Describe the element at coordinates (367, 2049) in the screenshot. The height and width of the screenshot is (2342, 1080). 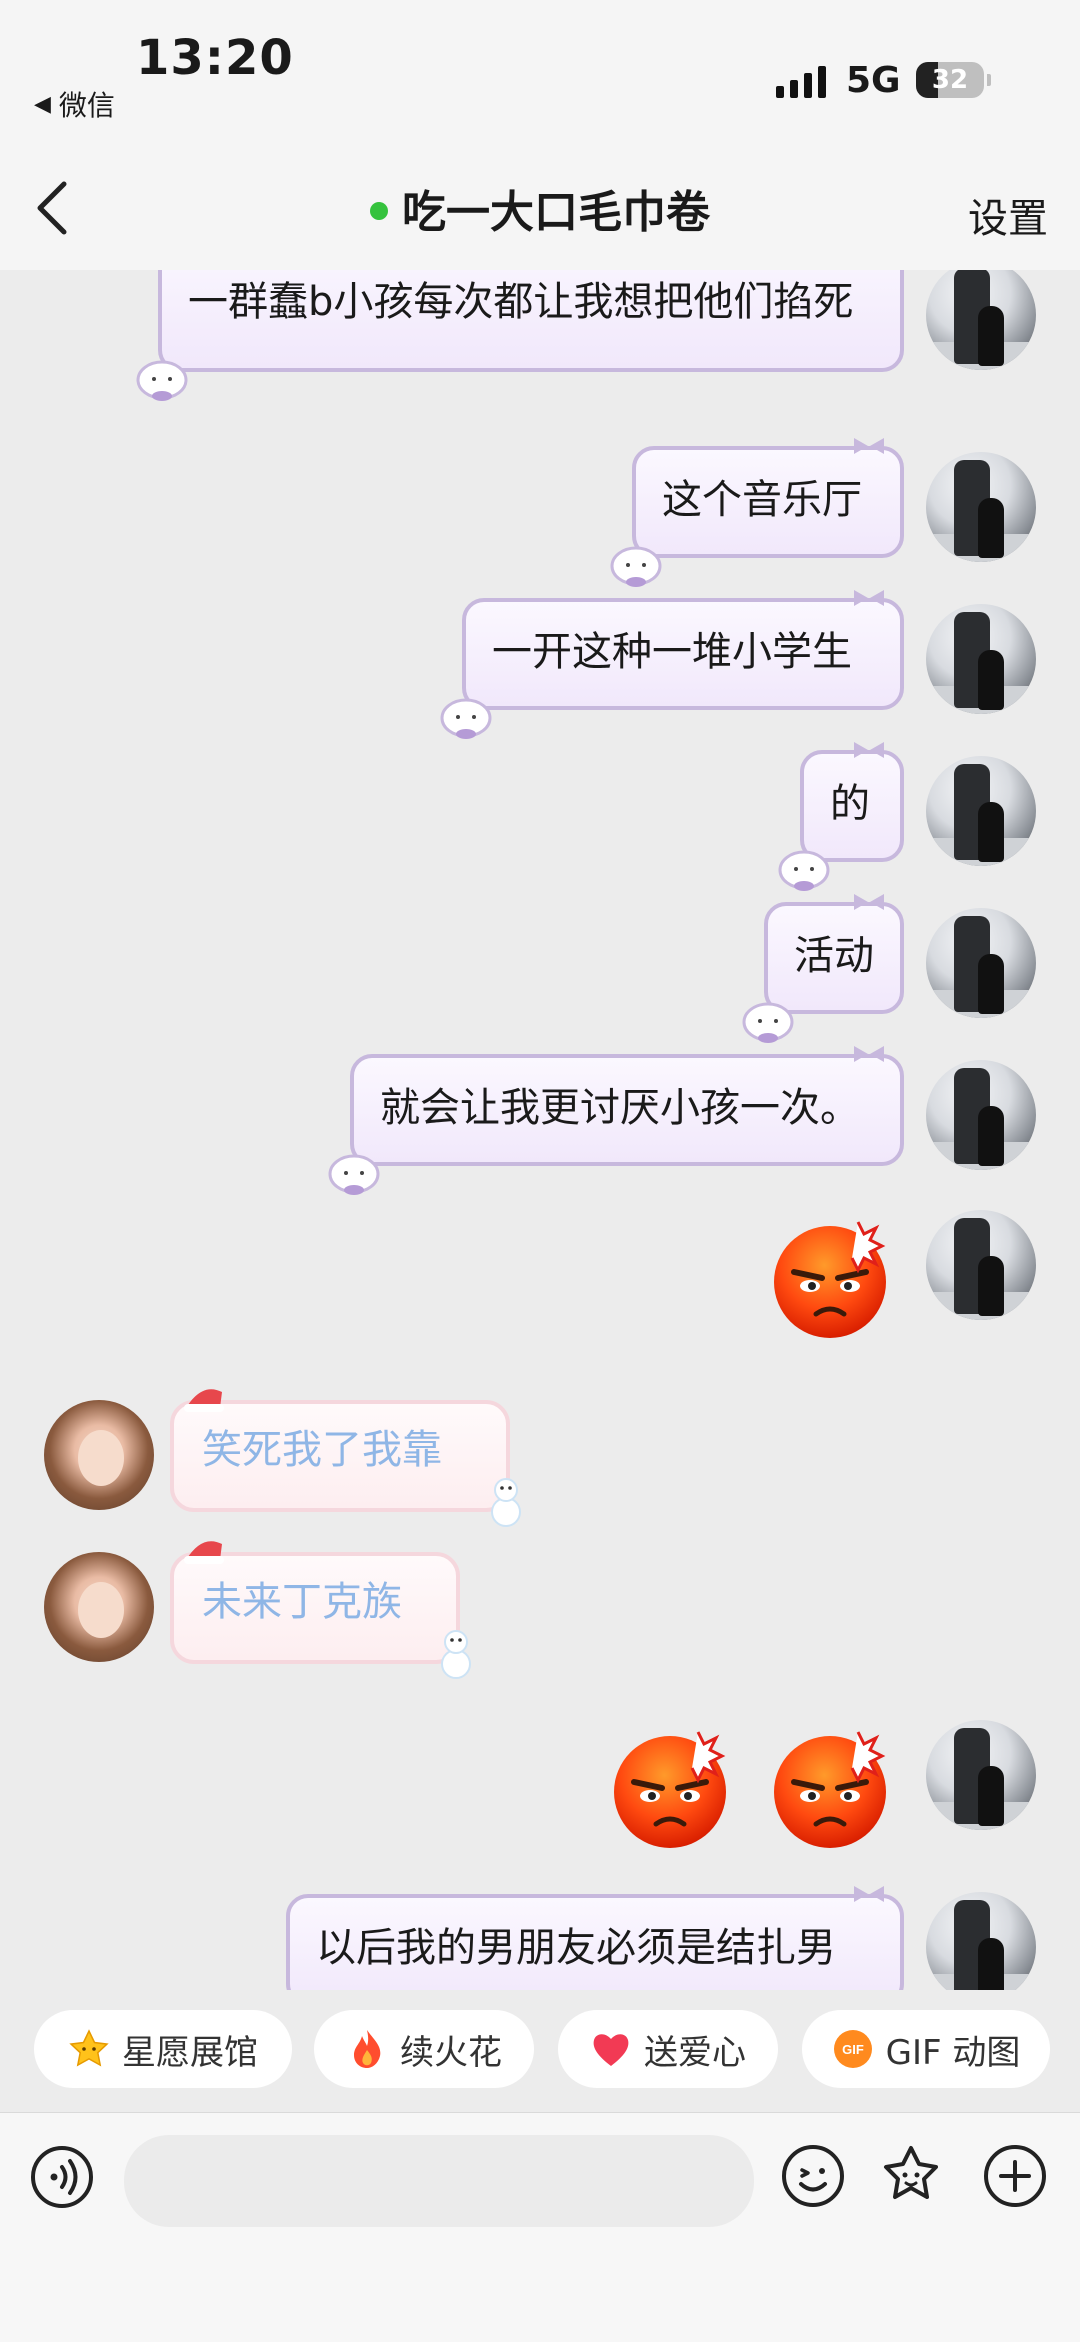
I see `flame-icon` at that location.